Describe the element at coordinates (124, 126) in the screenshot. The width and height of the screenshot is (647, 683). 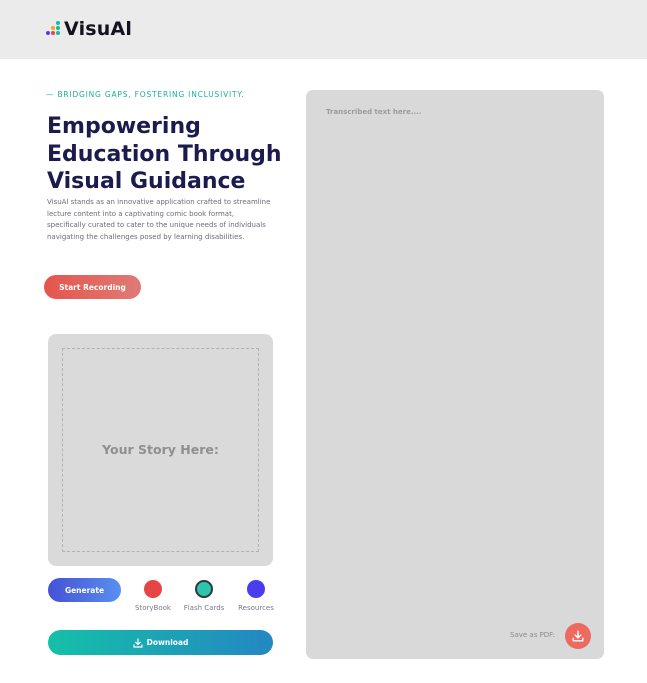
I see `headline-line: Empowering` at that location.